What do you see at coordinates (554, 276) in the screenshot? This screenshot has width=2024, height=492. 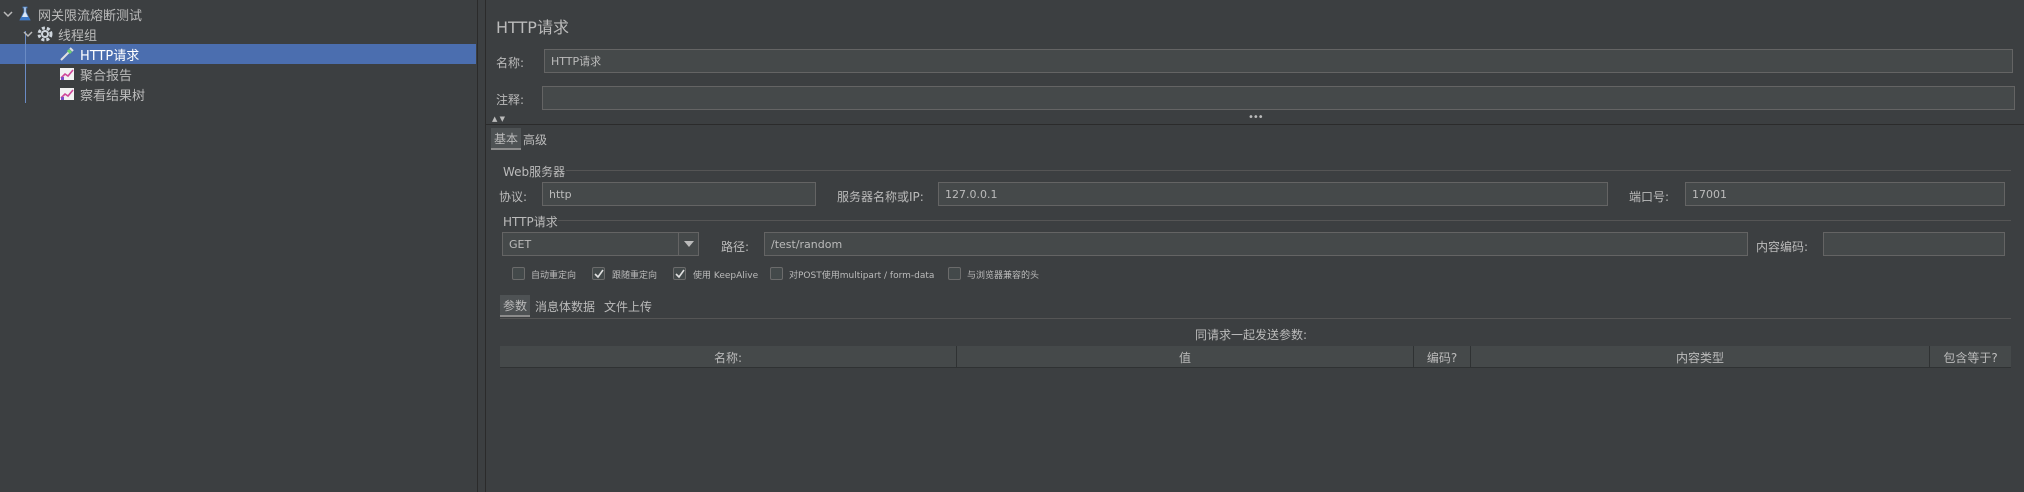 I see `auto-redirect-label: 自动重定向` at bounding box center [554, 276].